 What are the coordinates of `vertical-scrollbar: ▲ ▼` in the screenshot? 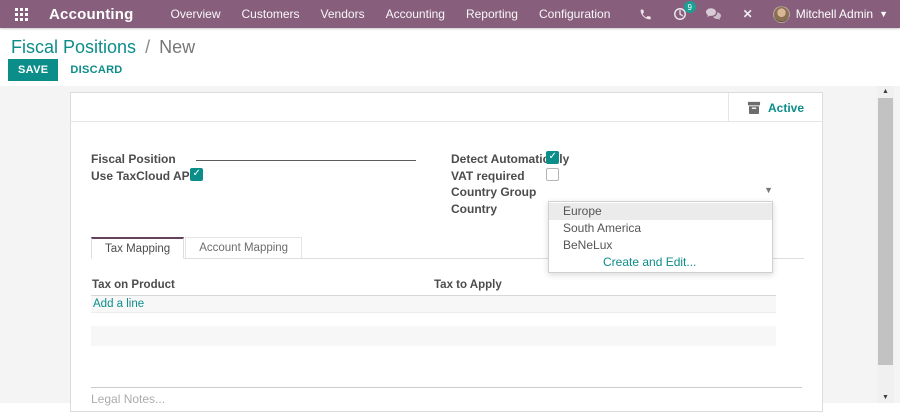 It's located at (885, 244).